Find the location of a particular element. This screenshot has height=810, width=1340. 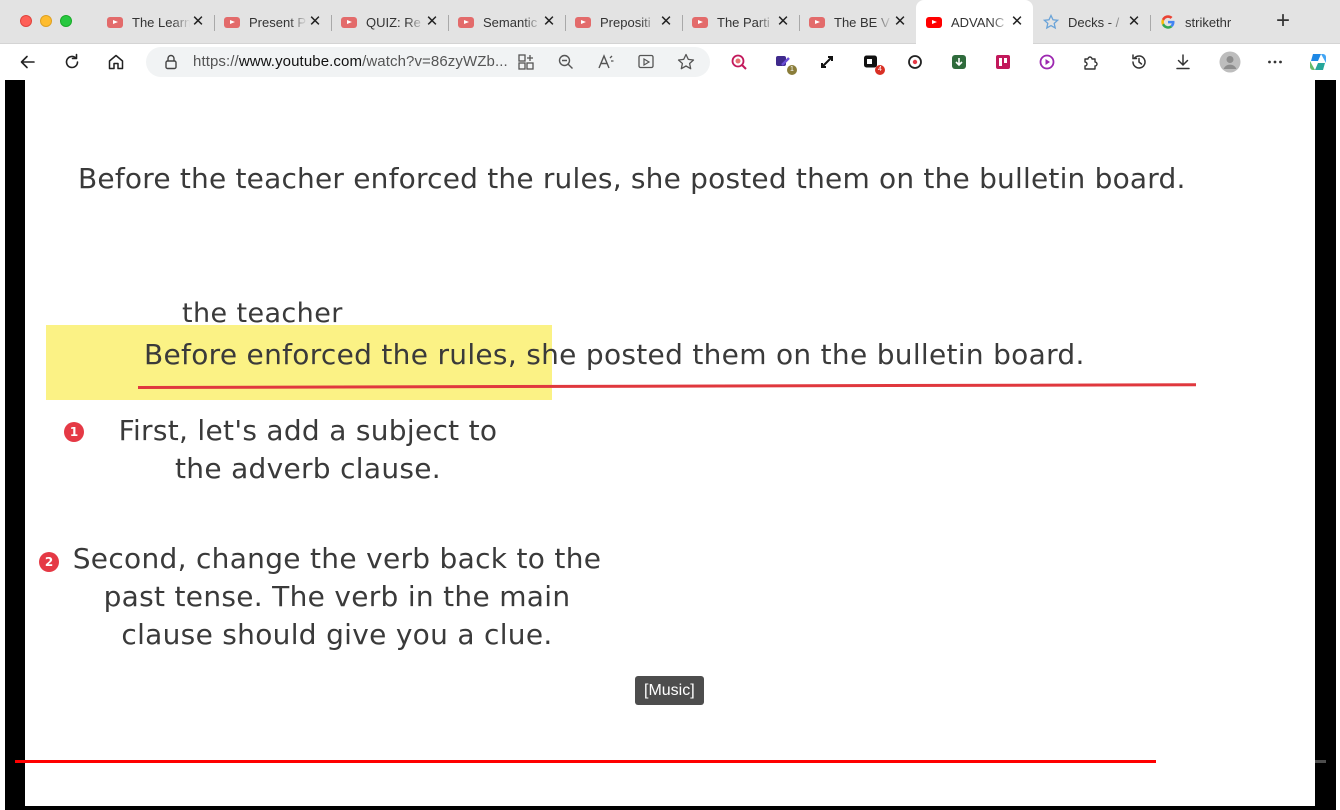

tab-title: strikethr is located at coordinates (1208, 22).